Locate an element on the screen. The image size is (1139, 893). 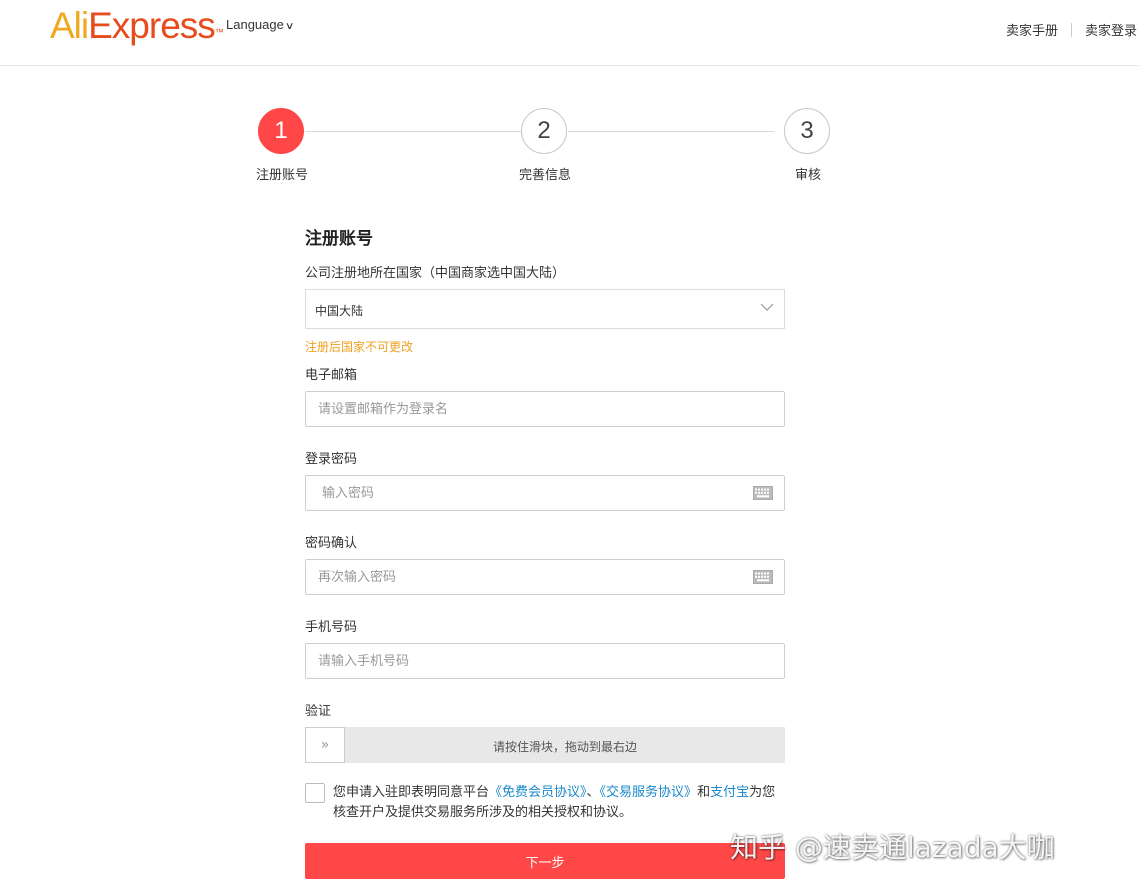
language-label: Language is located at coordinates (255, 24).